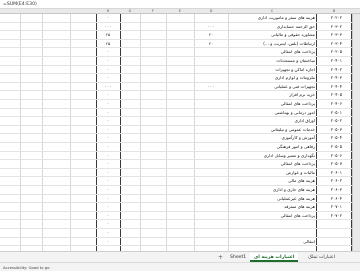 The width and height of the screenshot is (360, 271). I want to click on description-cell: هزینه های متفرقه, so click(272, 207).